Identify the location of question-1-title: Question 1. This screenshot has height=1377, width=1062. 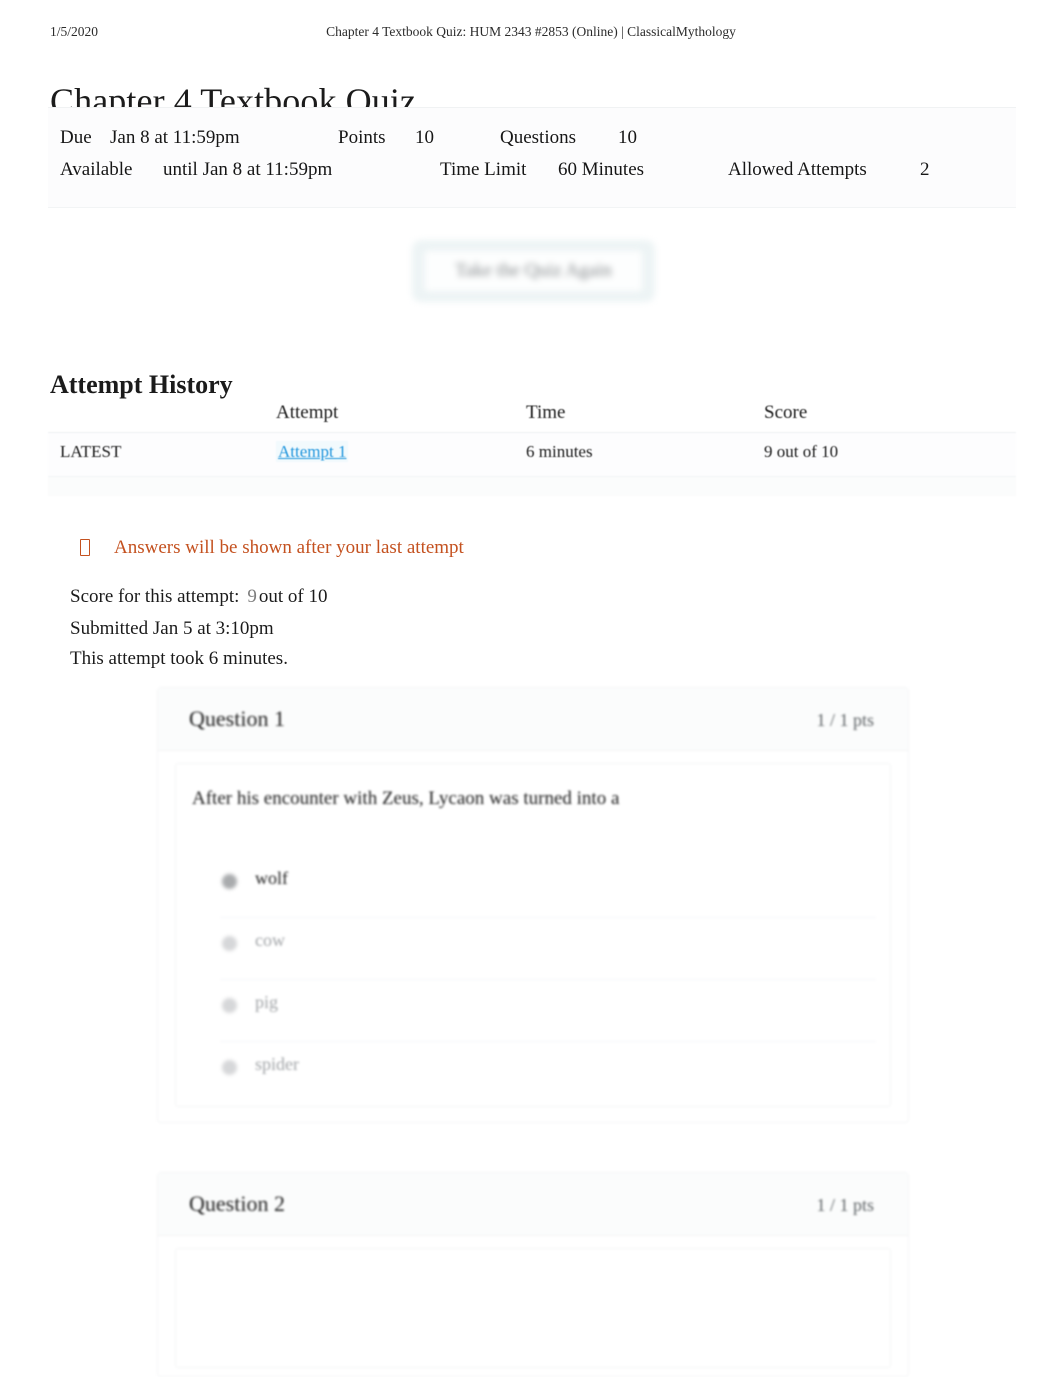
(237, 718).